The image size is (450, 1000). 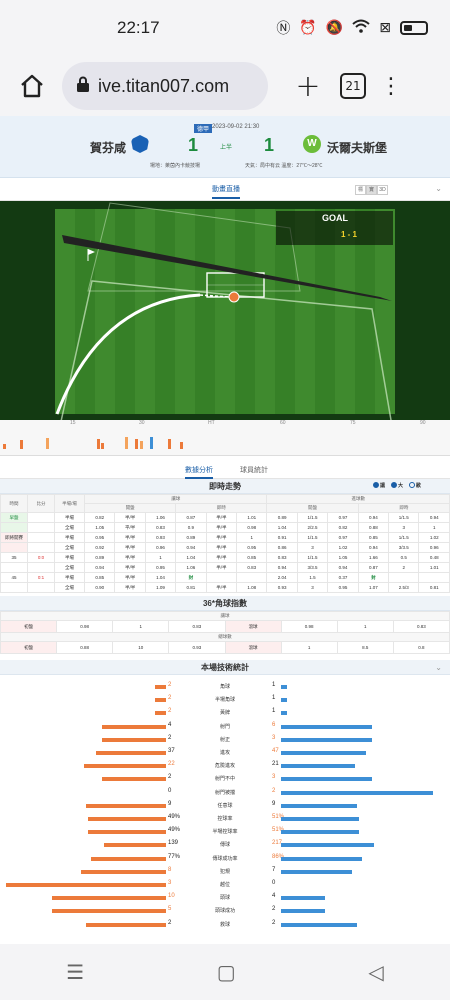 What do you see at coordinates (224, 753) in the screenshot?
I see `stat-label: 進攻` at bounding box center [224, 753].